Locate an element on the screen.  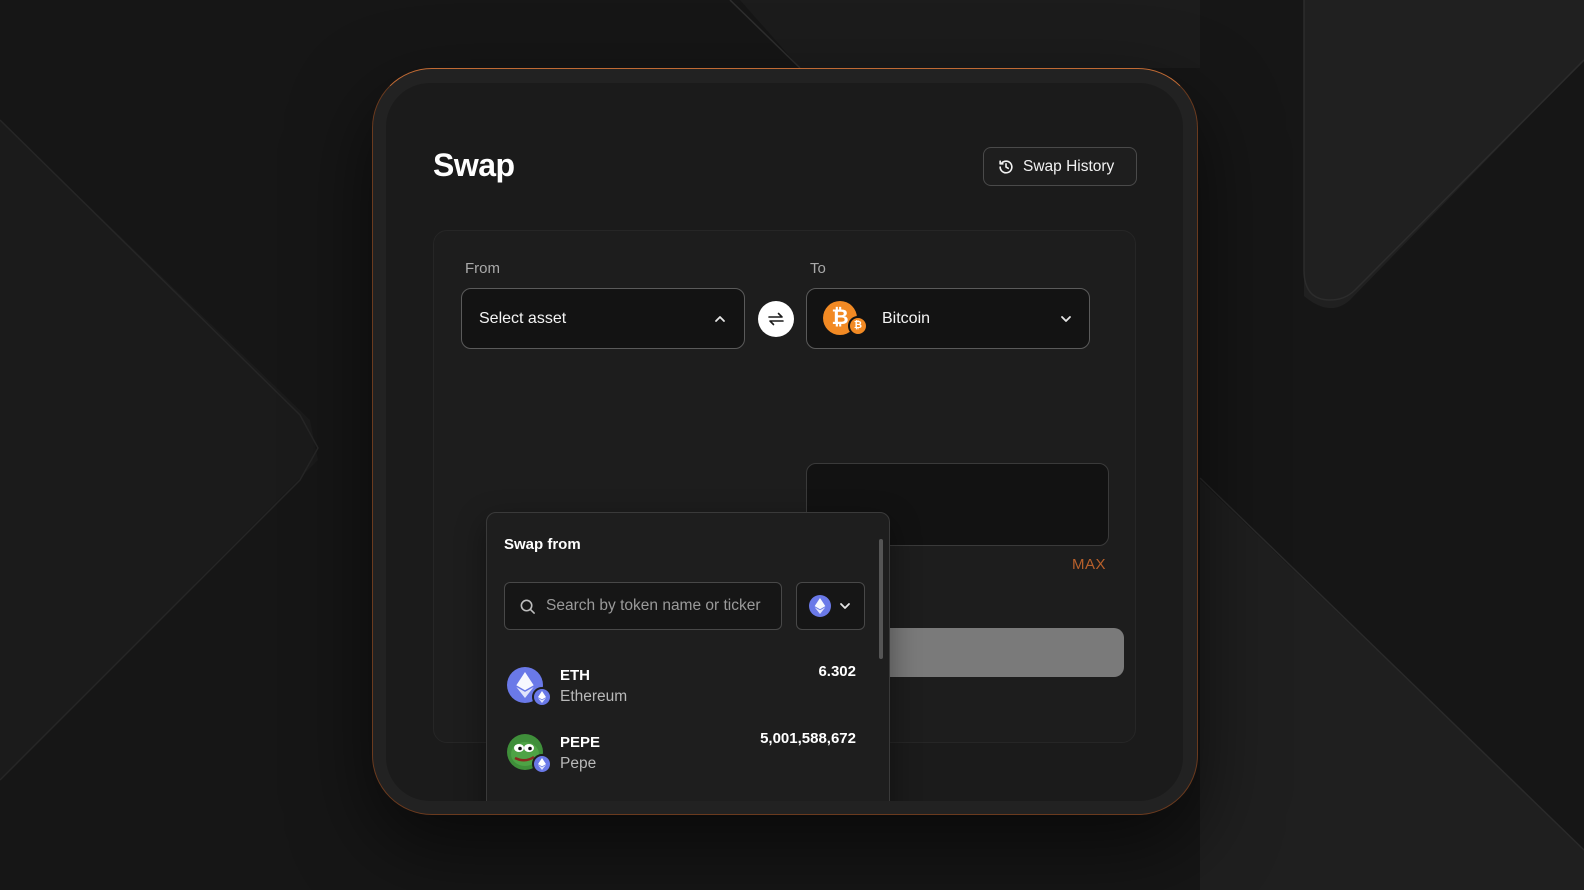
dropdown-scrollbar is located at coordinates (881, 599).